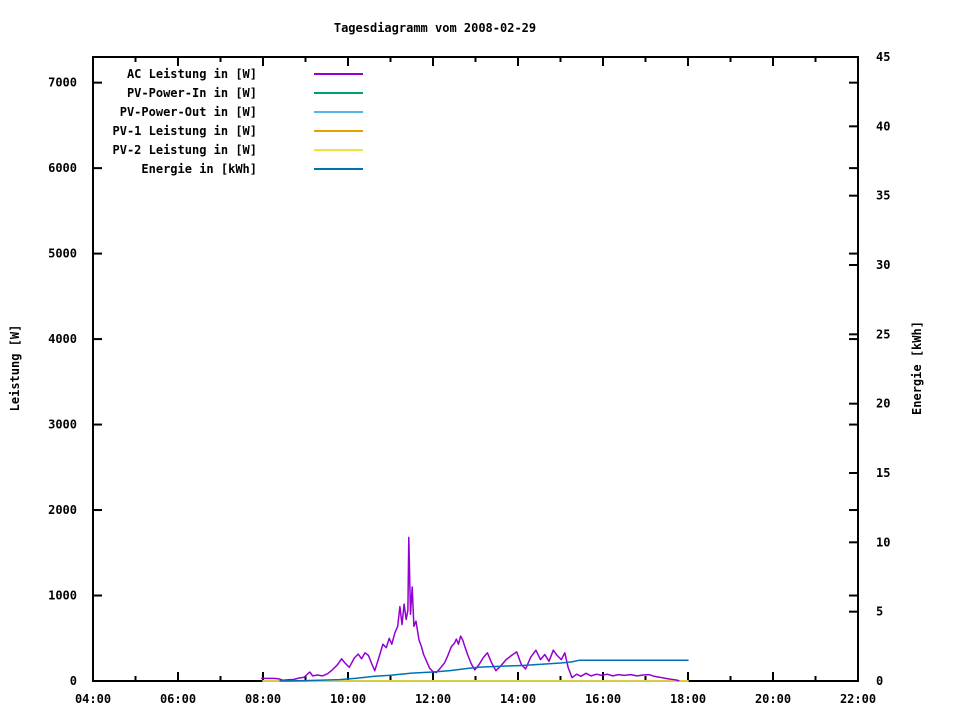  Describe the element at coordinates (883, 473) in the screenshot. I see `y2-tick-label: 15` at that location.